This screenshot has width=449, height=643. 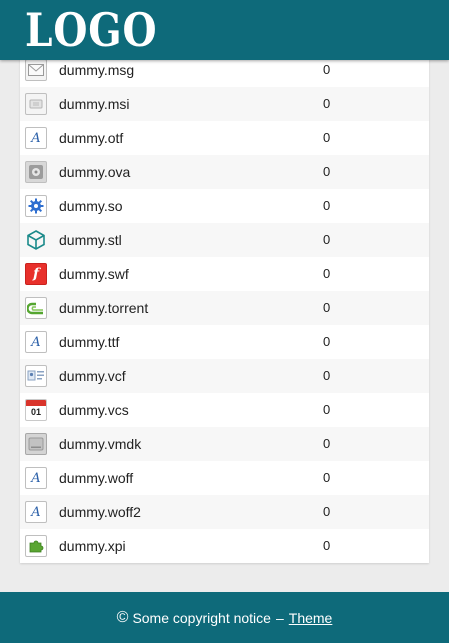 I want to click on copyright-icon: ©, so click(x=122, y=617).